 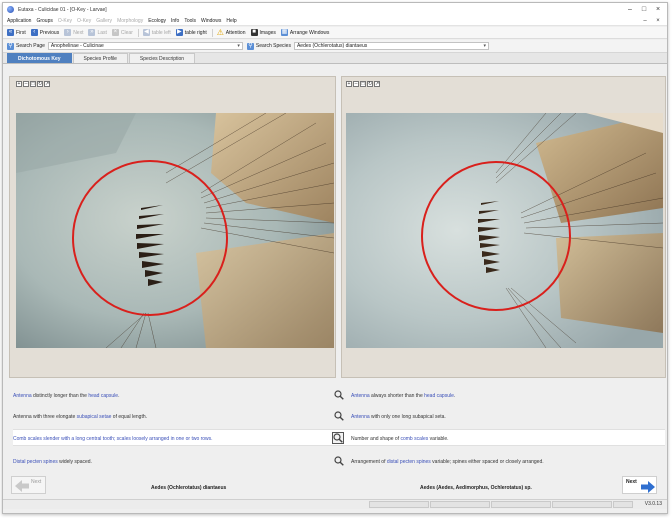 I want to click on previous-icon: ‹, so click(x=34, y=32).